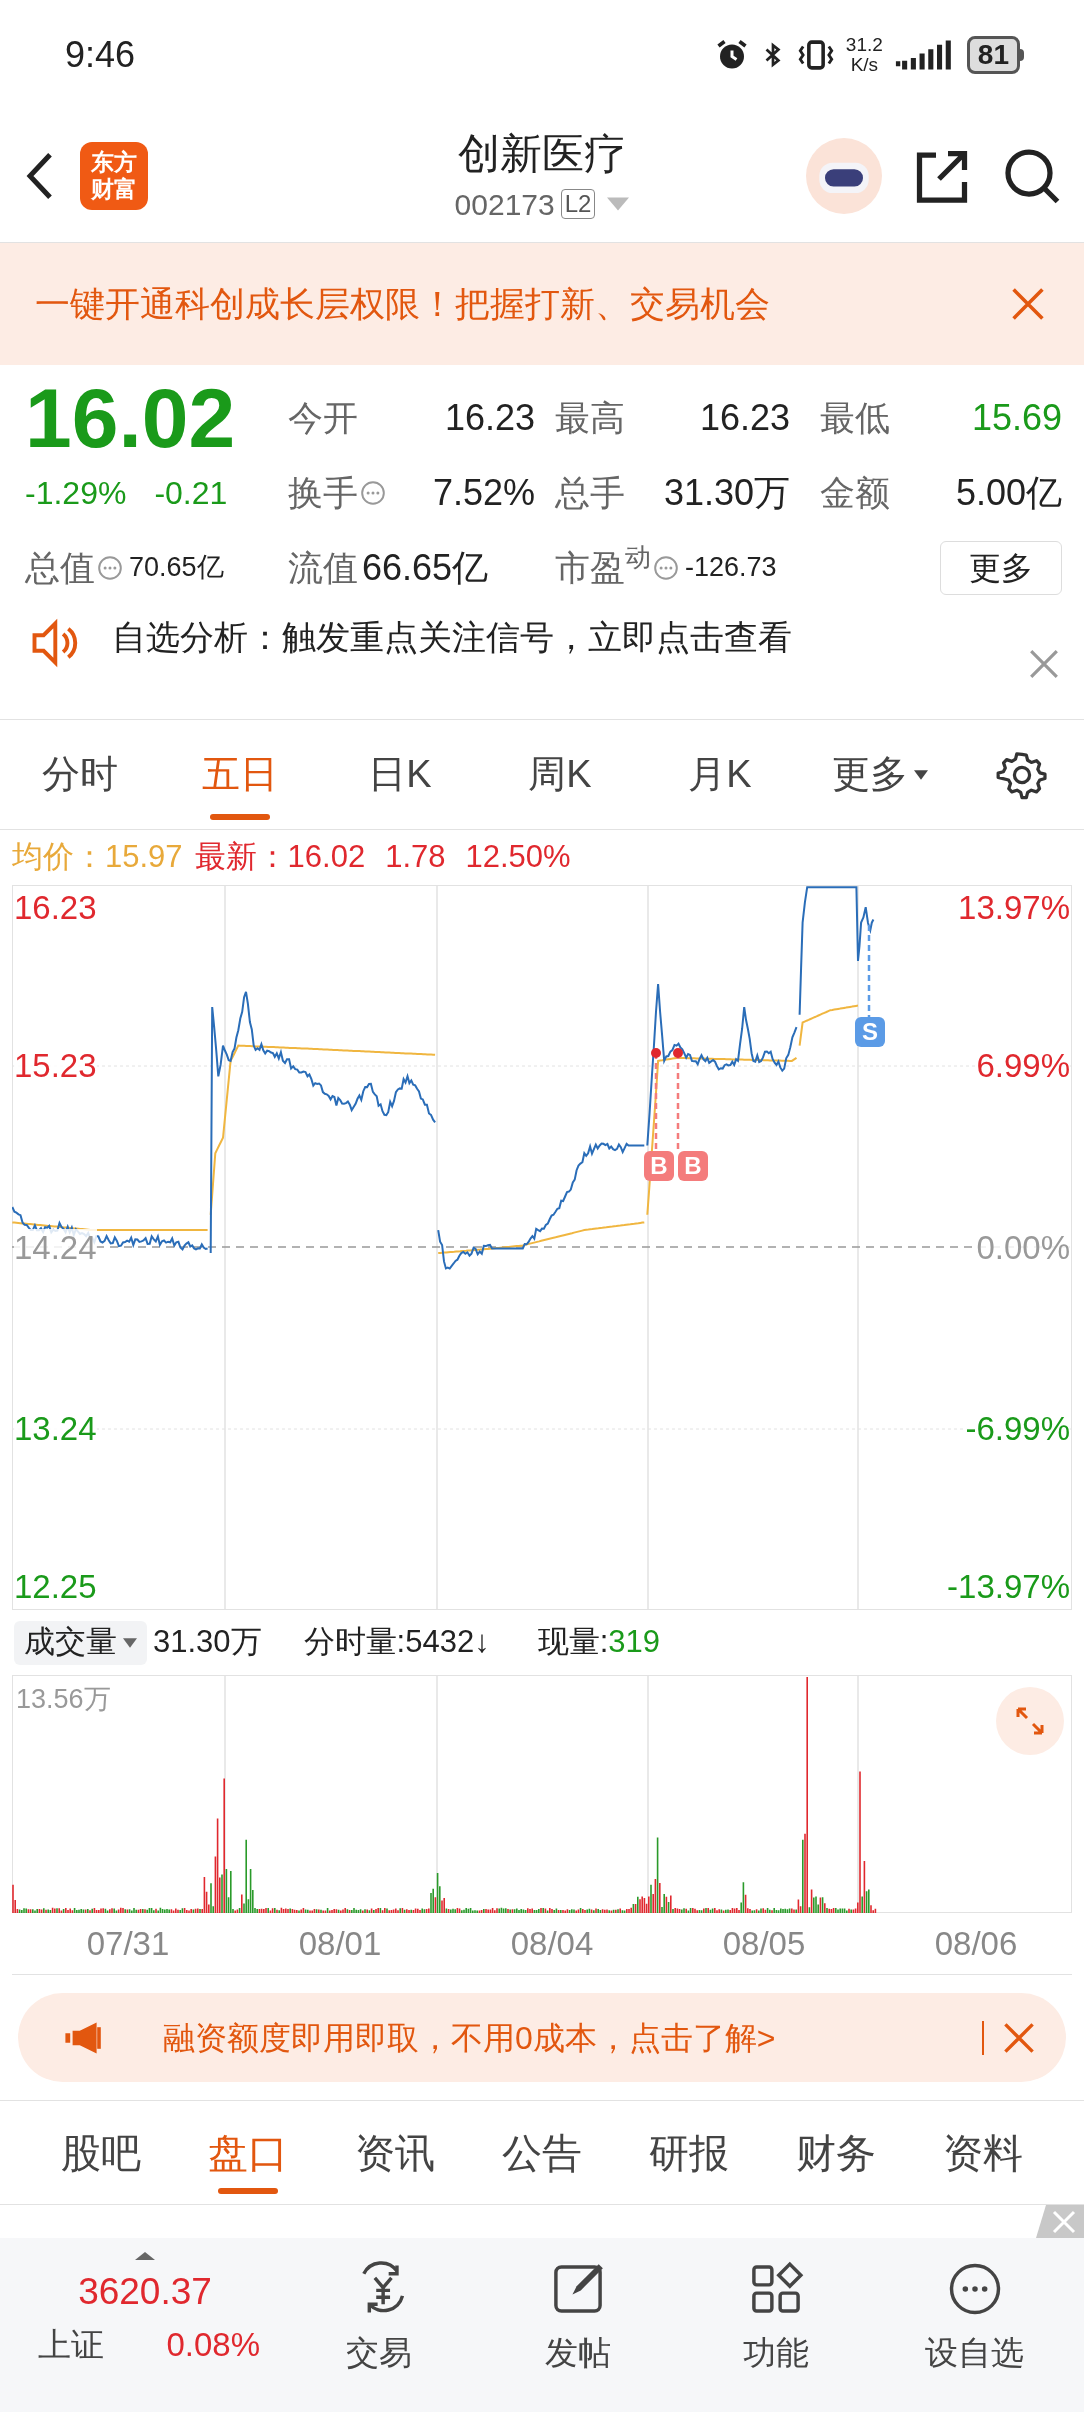 Image resolution: width=1084 pixels, height=2412 pixels. Describe the element at coordinates (577, 2330) in the screenshot. I see `action-button: 发帖` at that location.